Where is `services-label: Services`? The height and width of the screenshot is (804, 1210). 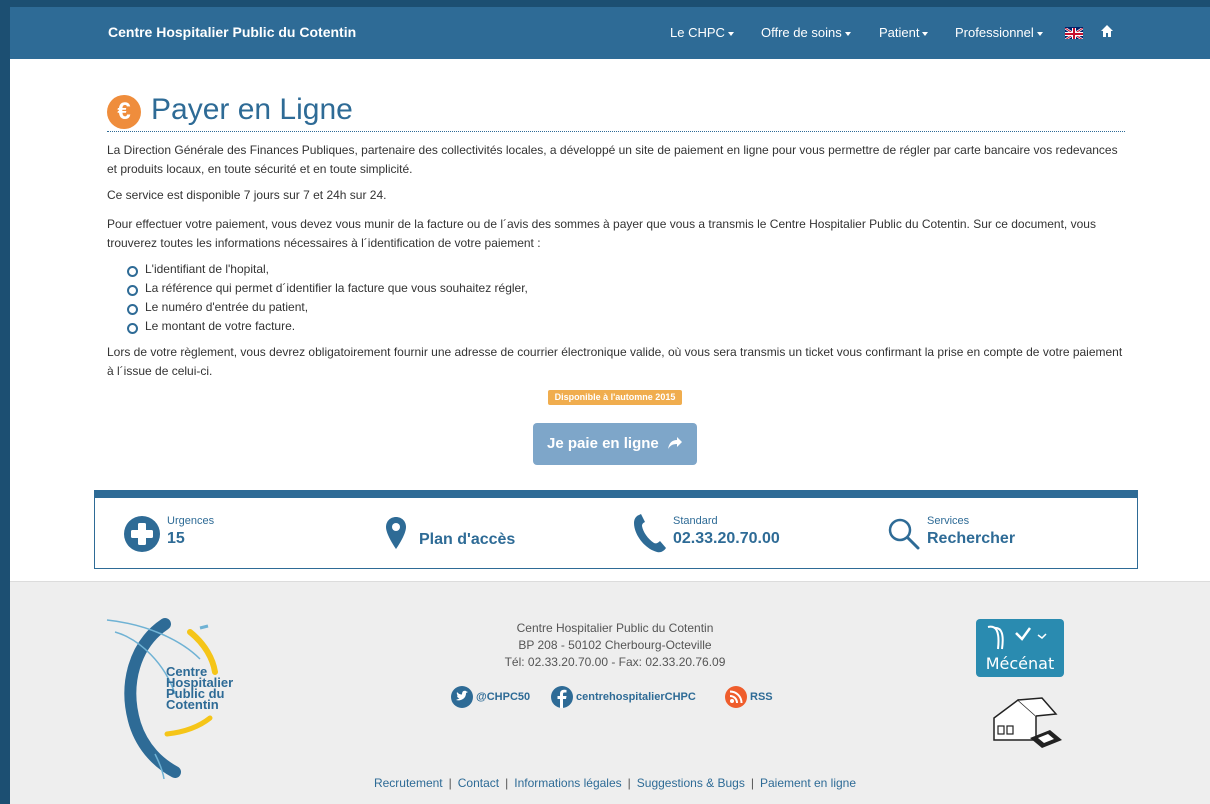
services-label: Services is located at coordinates (948, 521).